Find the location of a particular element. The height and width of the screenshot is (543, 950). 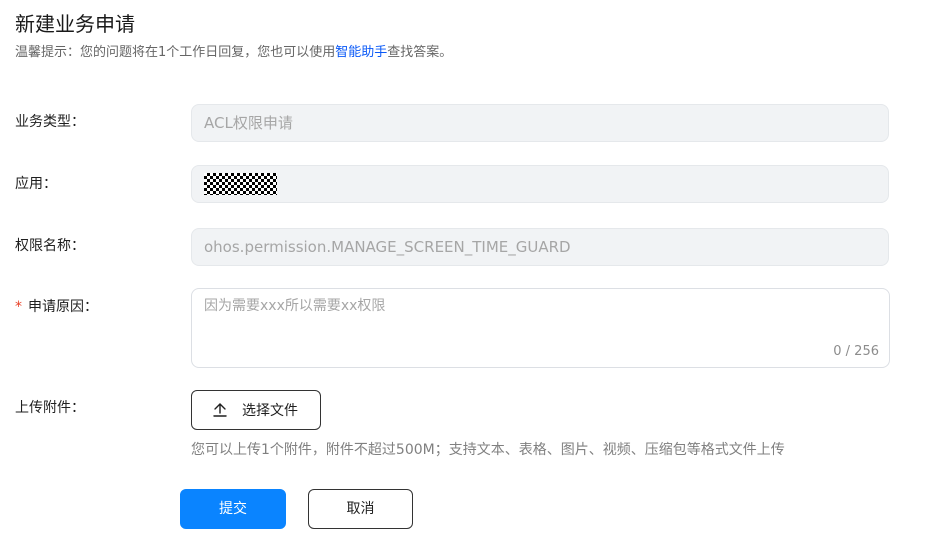

cancel-button: 取消 is located at coordinates (360, 509).